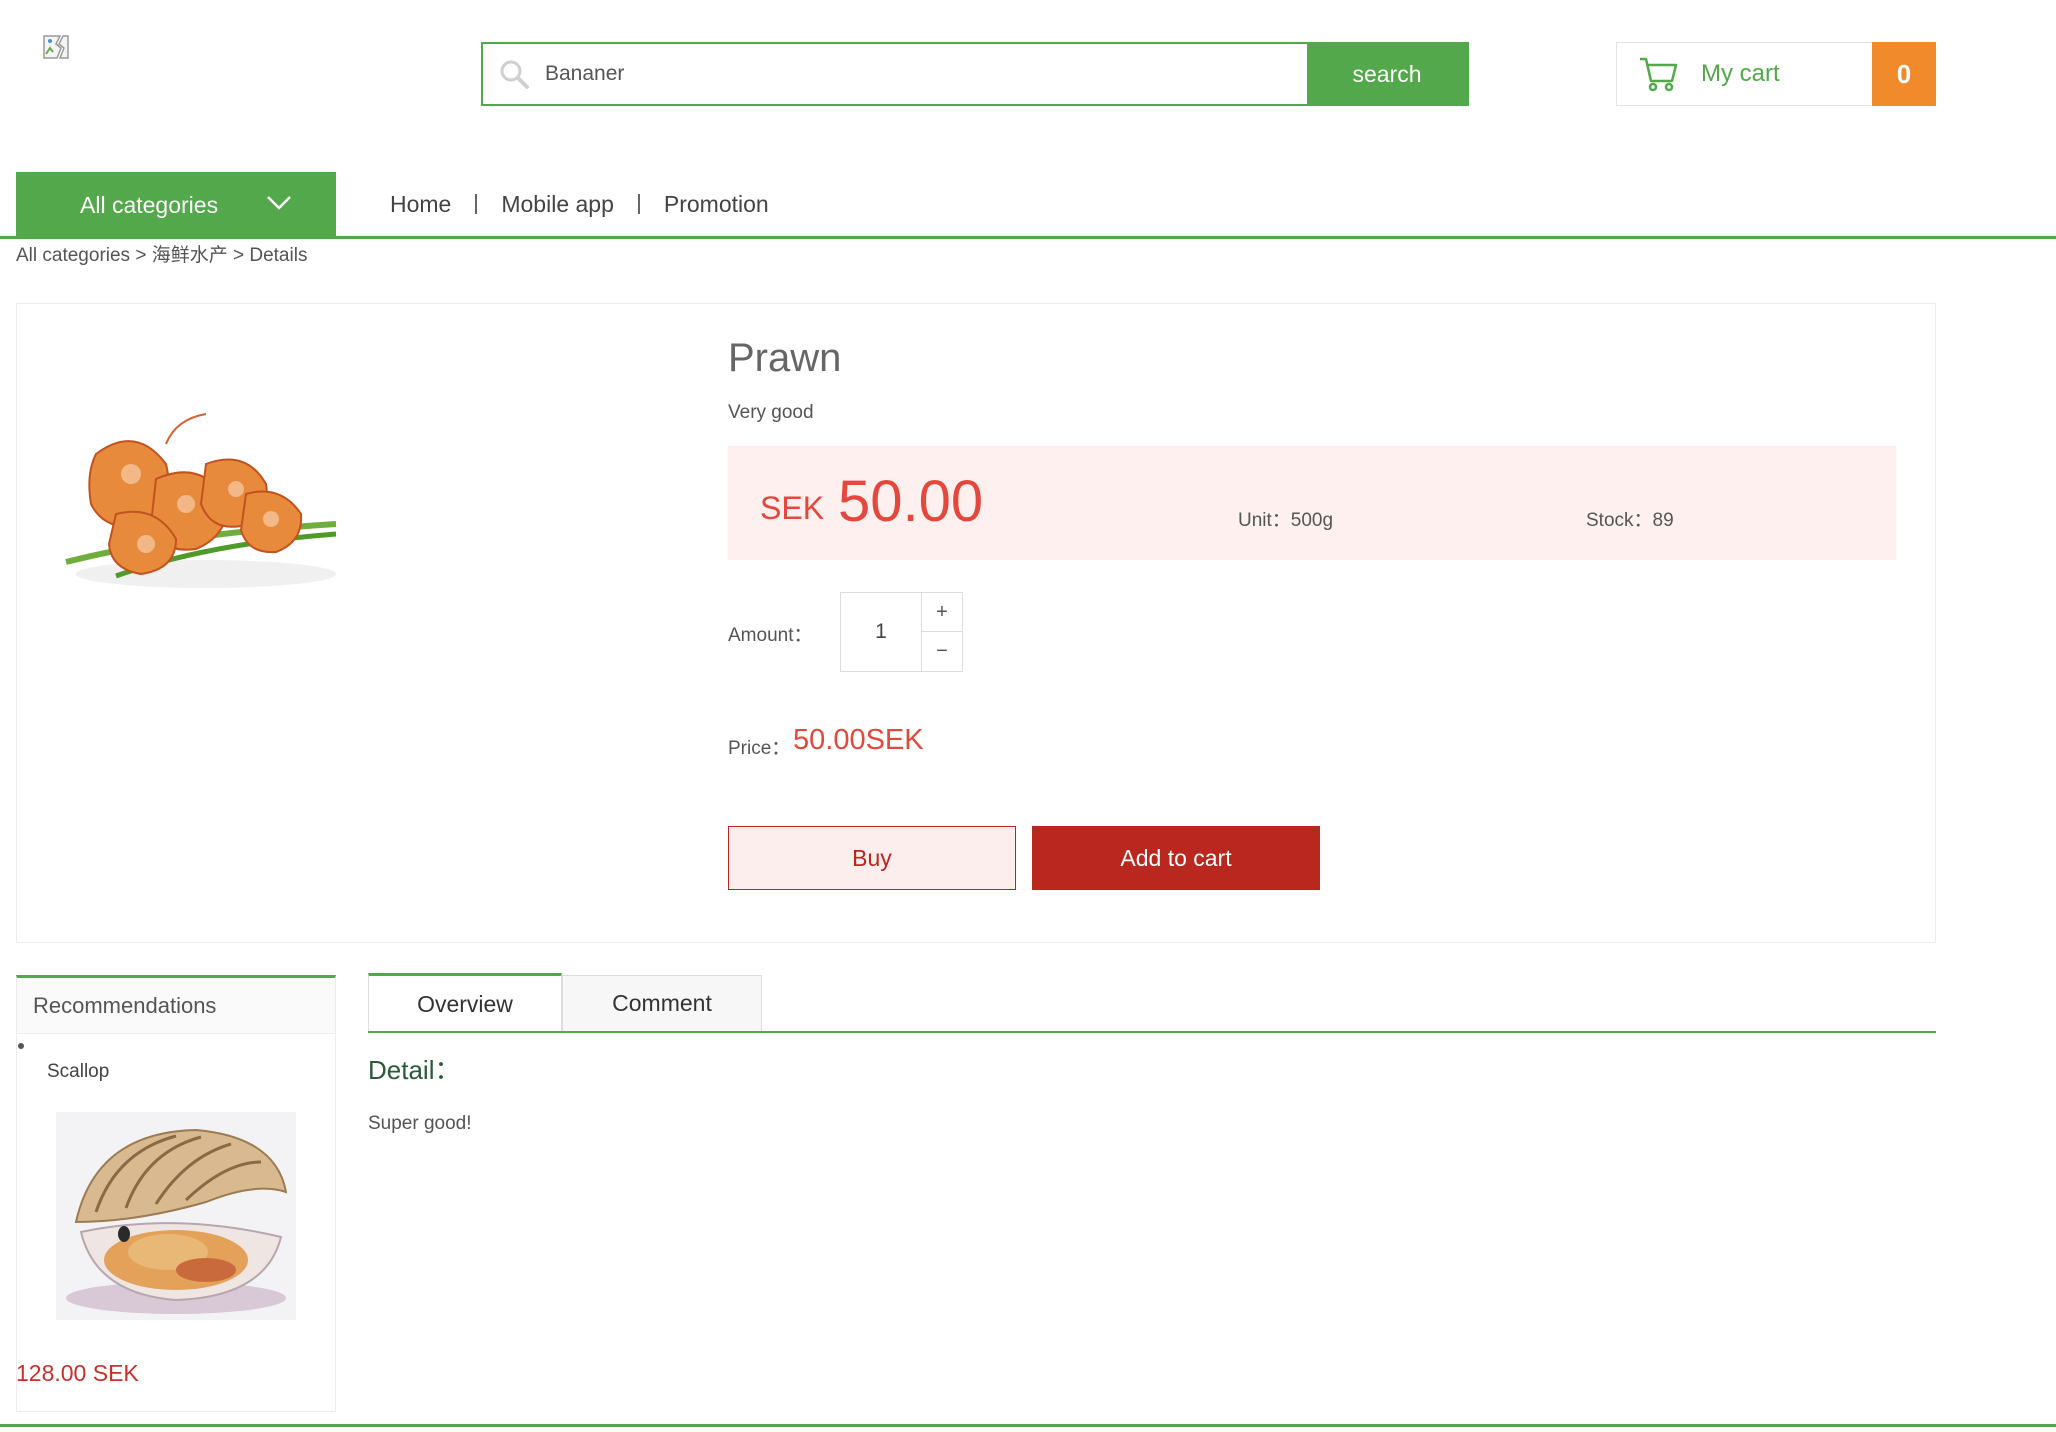  Describe the element at coordinates (858, 740) in the screenshot. I see `total-price-value: 50.00SEK` at that location.